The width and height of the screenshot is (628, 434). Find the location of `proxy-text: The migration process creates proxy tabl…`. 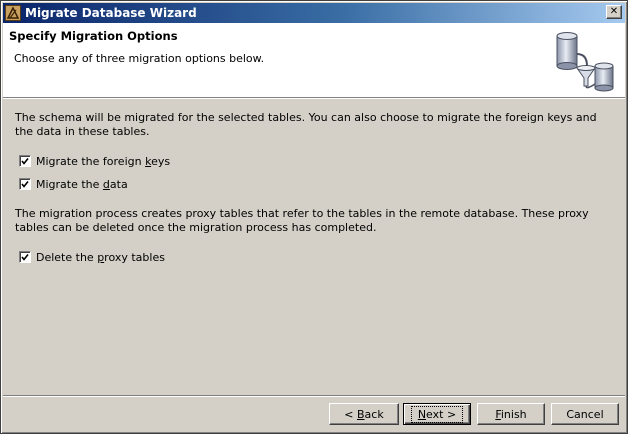

proxy-text: The migration process creates proxy tabl… is located at coordinates (302, 220).